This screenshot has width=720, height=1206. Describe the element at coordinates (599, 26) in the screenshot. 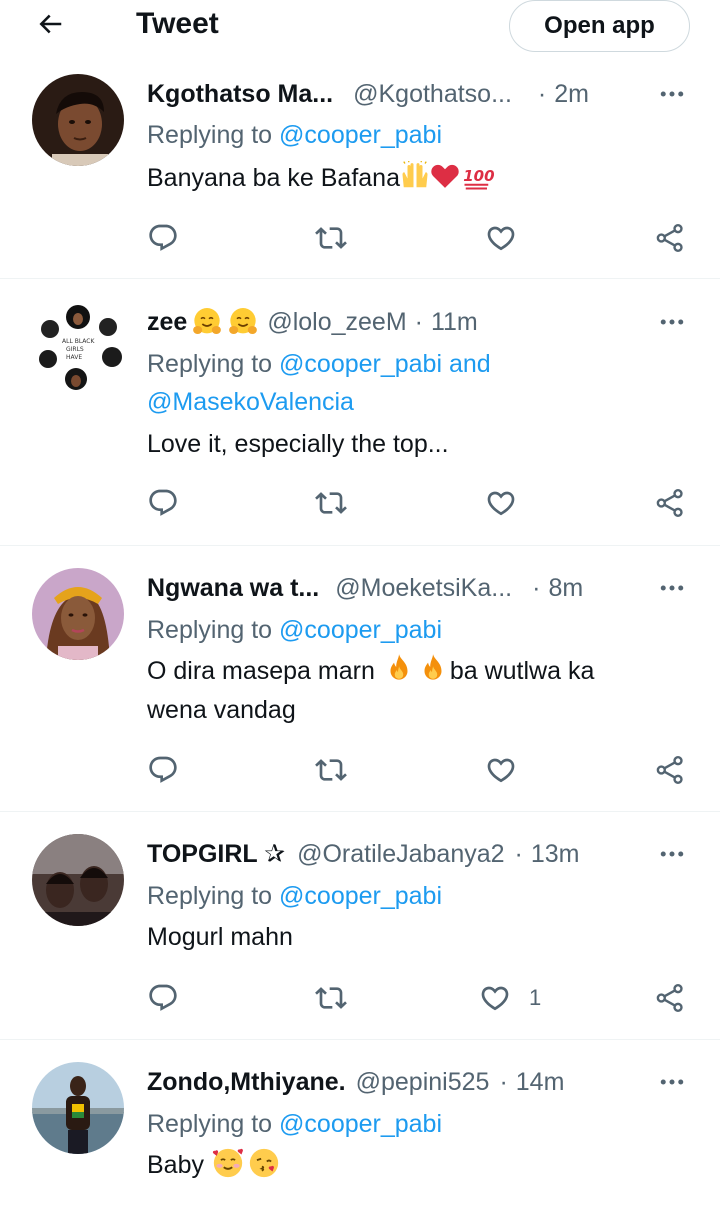

I see `open-app-button: Open app` at that location.